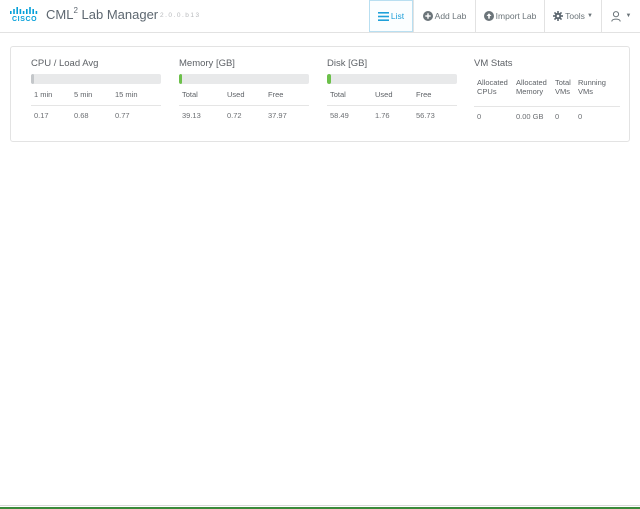 Image resolution: width=640 pixels, height=509 pixels. I want to click on nav-tools-dropdown: Tools ▼, so click(572, 16).